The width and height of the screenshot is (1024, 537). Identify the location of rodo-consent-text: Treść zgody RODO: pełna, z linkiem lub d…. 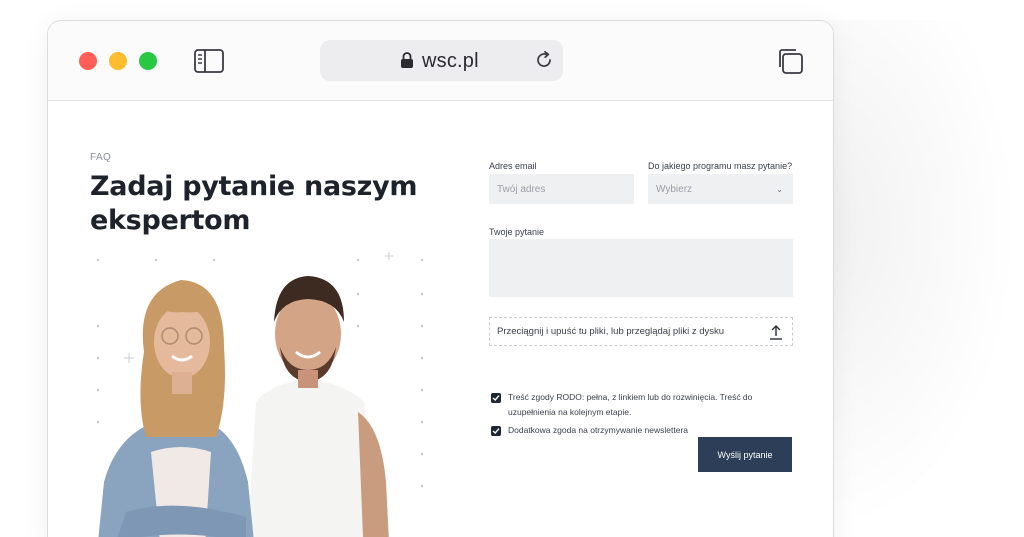
(630, 404).